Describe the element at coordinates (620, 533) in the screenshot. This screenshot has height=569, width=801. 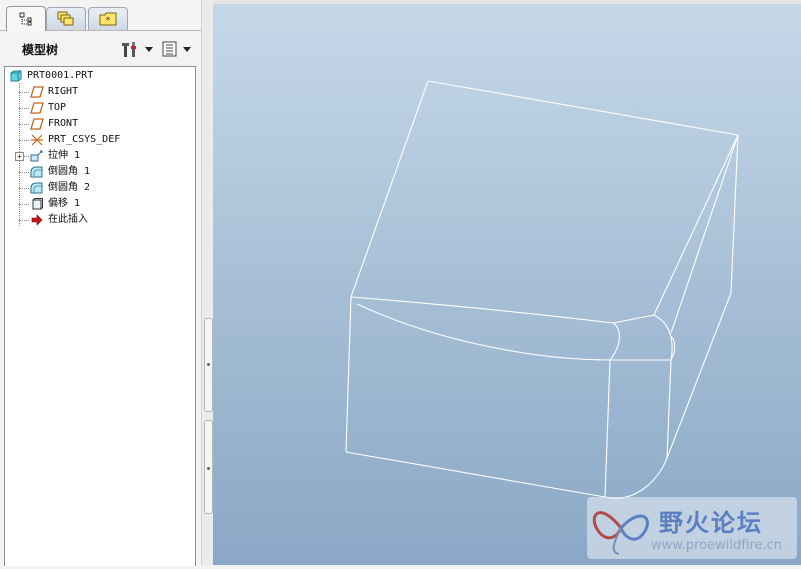
I see `butterfly-logo-icon` at that location.